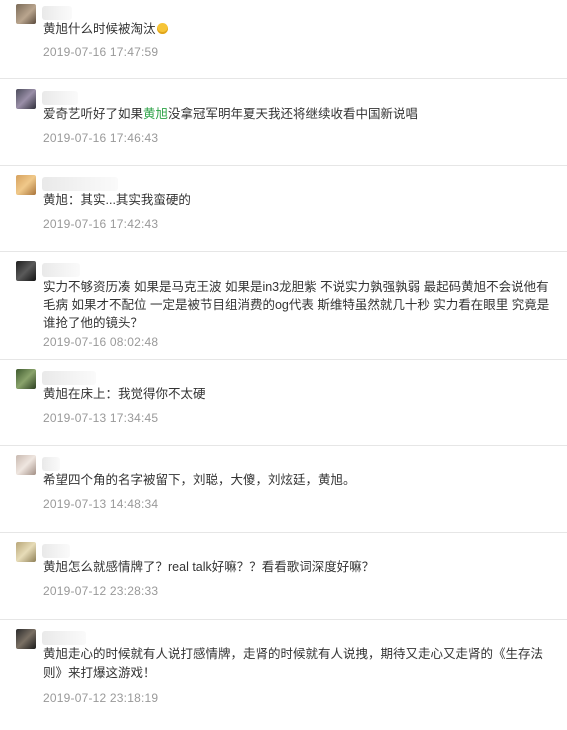 Image resolution: width=567 pixels, height=730 pixels. I want to click on comment-item: 黄旭在床上：我觉得你不太硬 2019-07-13 17:34:45, so click(283, 403).